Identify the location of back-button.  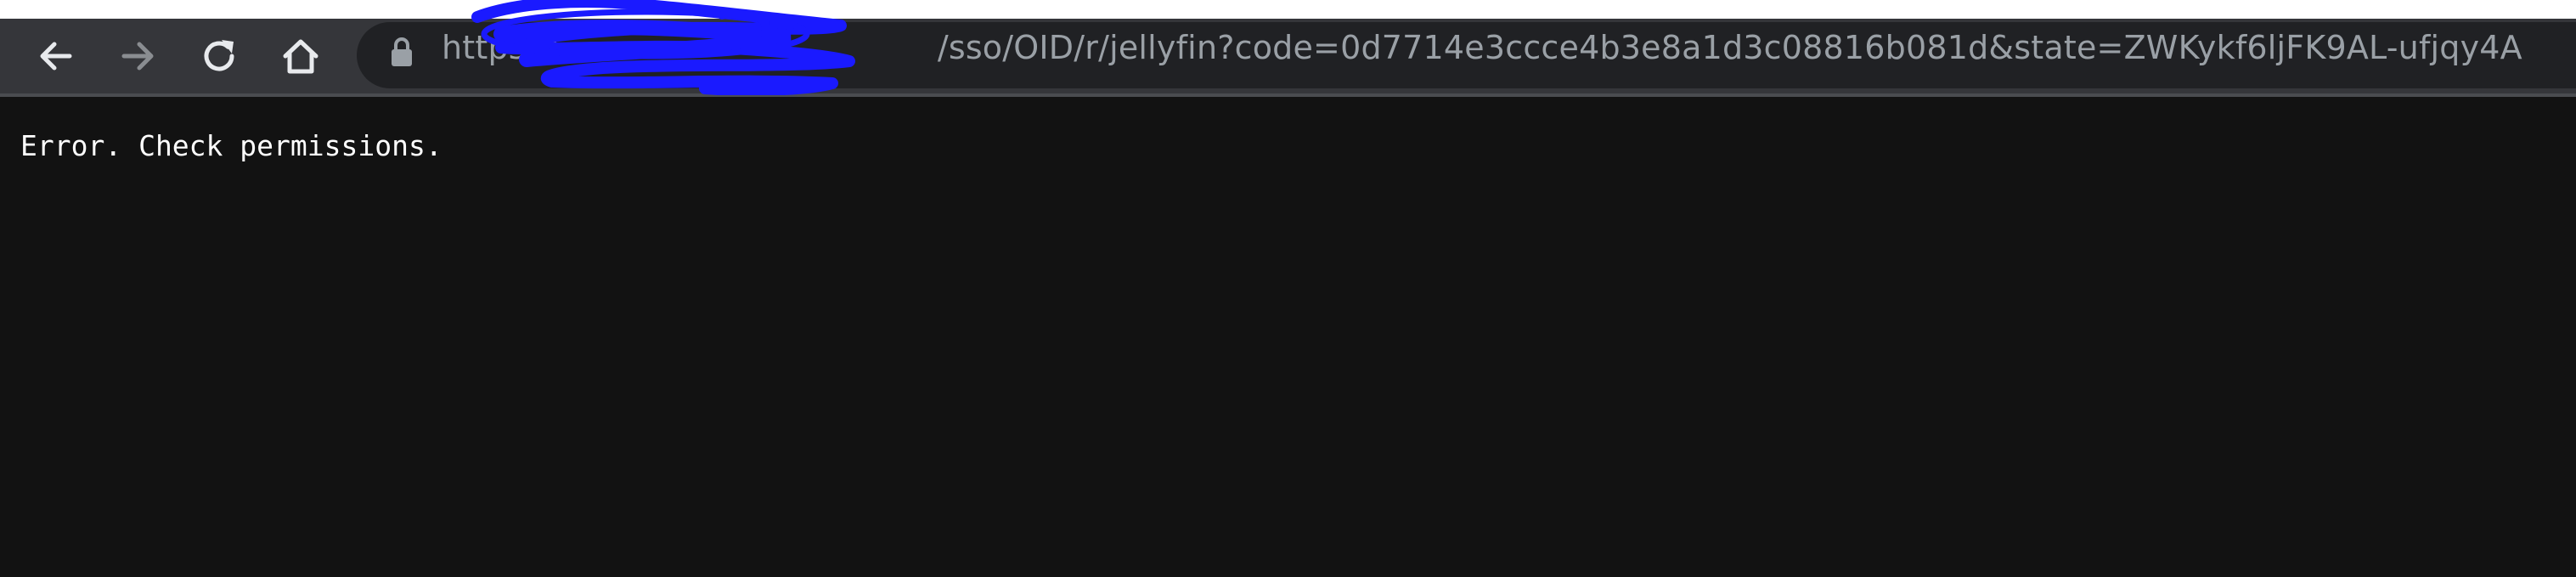
(56, 56).